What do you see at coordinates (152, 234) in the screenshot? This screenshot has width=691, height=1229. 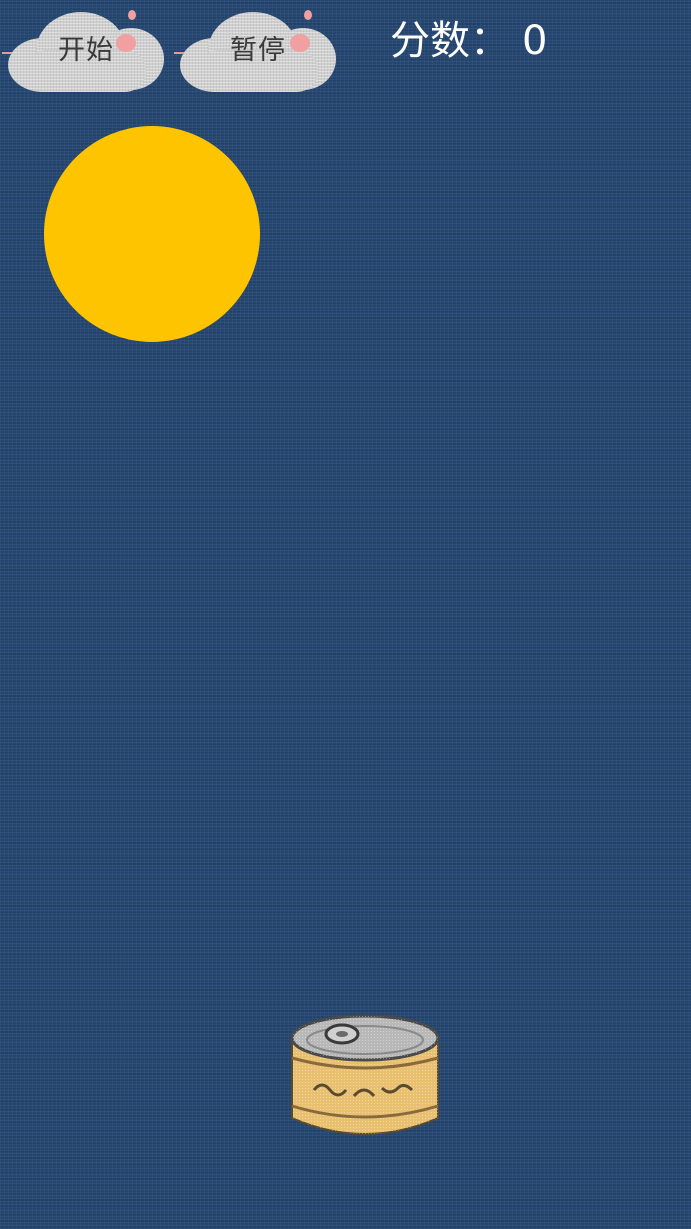 I see `yellow-ball-icon` at bounding box center [152, 234].